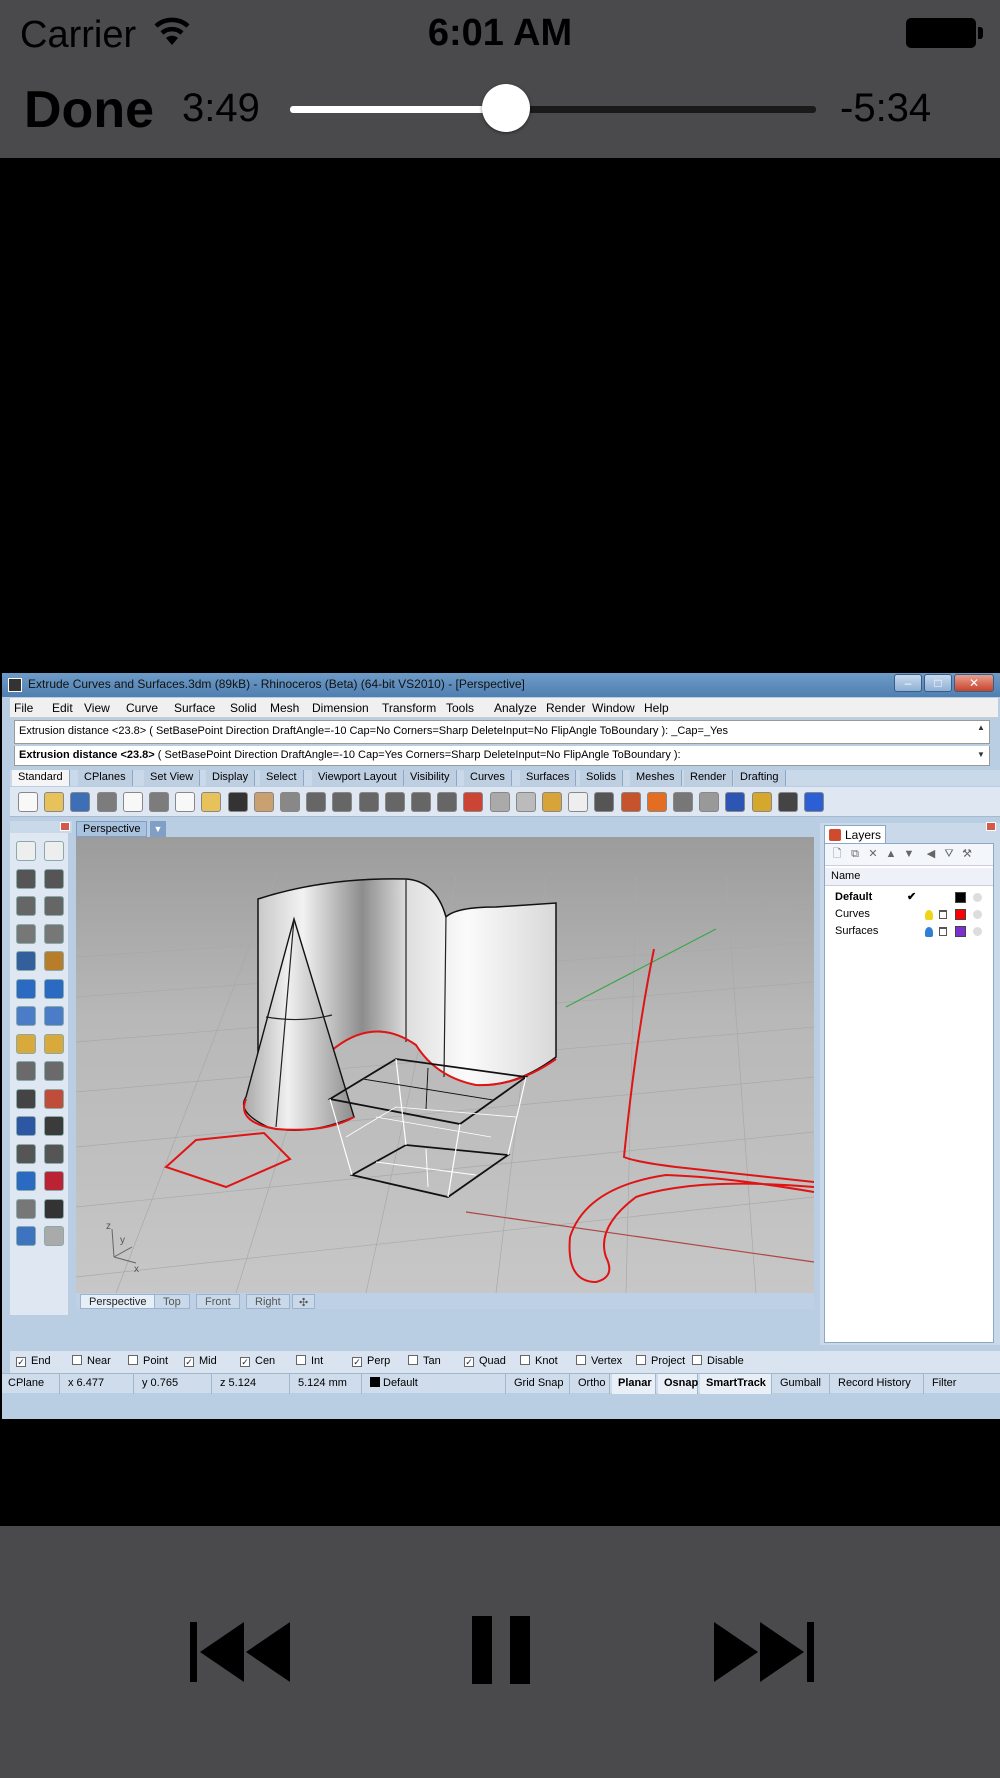 The width and height of the screenshot is (1000, 1778). Describe the element at coordinates (591, 1384) in the screenshot. I see `status-toggle-ortho: Ortho` at that location.